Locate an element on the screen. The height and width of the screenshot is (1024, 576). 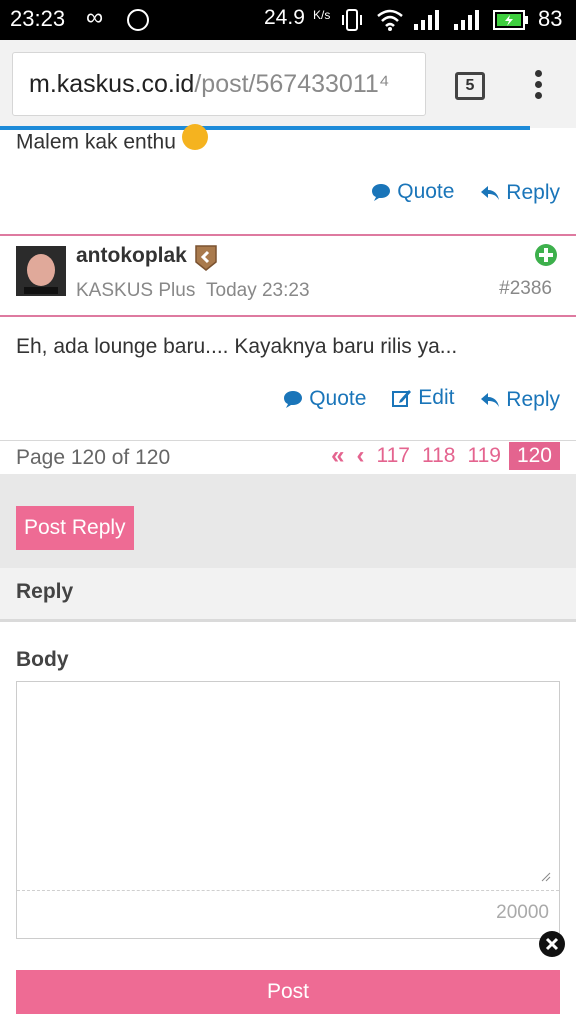
close-icon is located at coordinates (552, 944).